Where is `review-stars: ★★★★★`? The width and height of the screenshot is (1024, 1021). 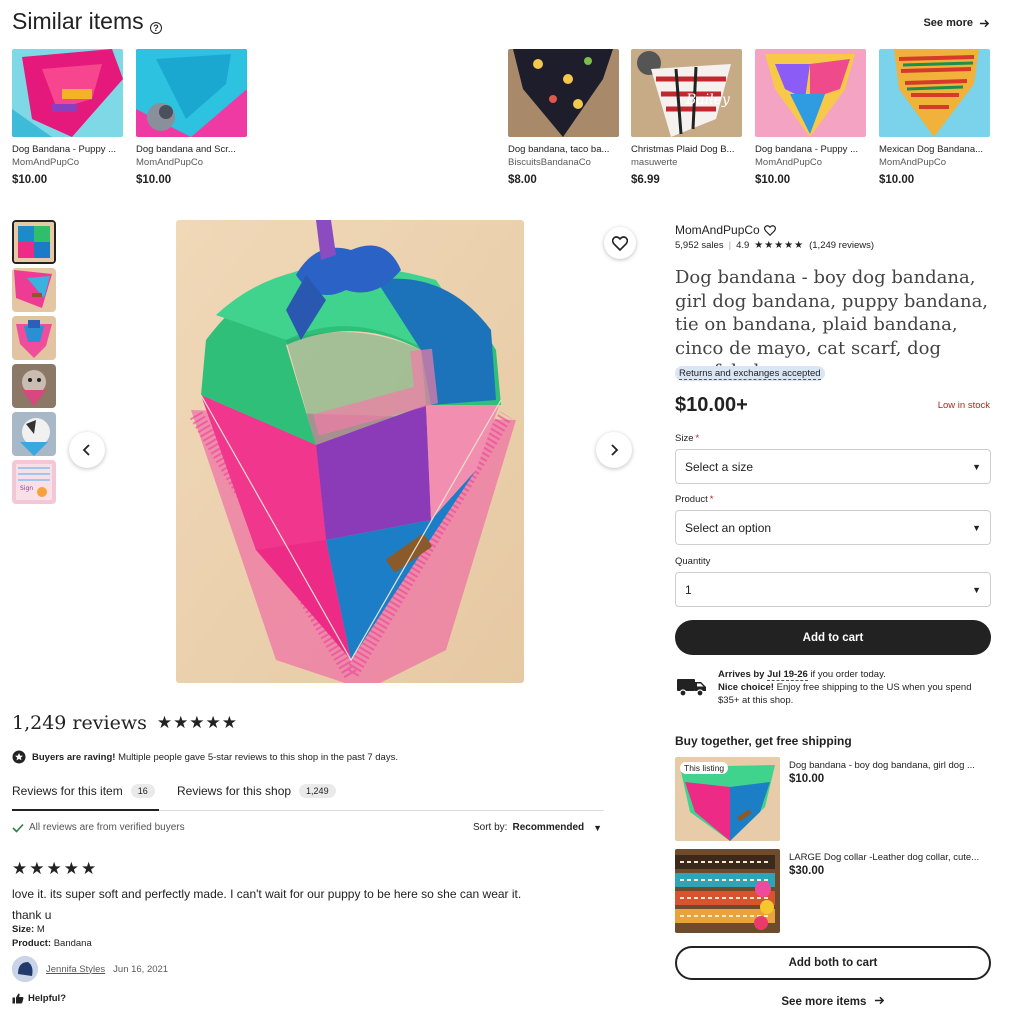 review-stars: ★★★★★ is located at coordinates (55, 869).